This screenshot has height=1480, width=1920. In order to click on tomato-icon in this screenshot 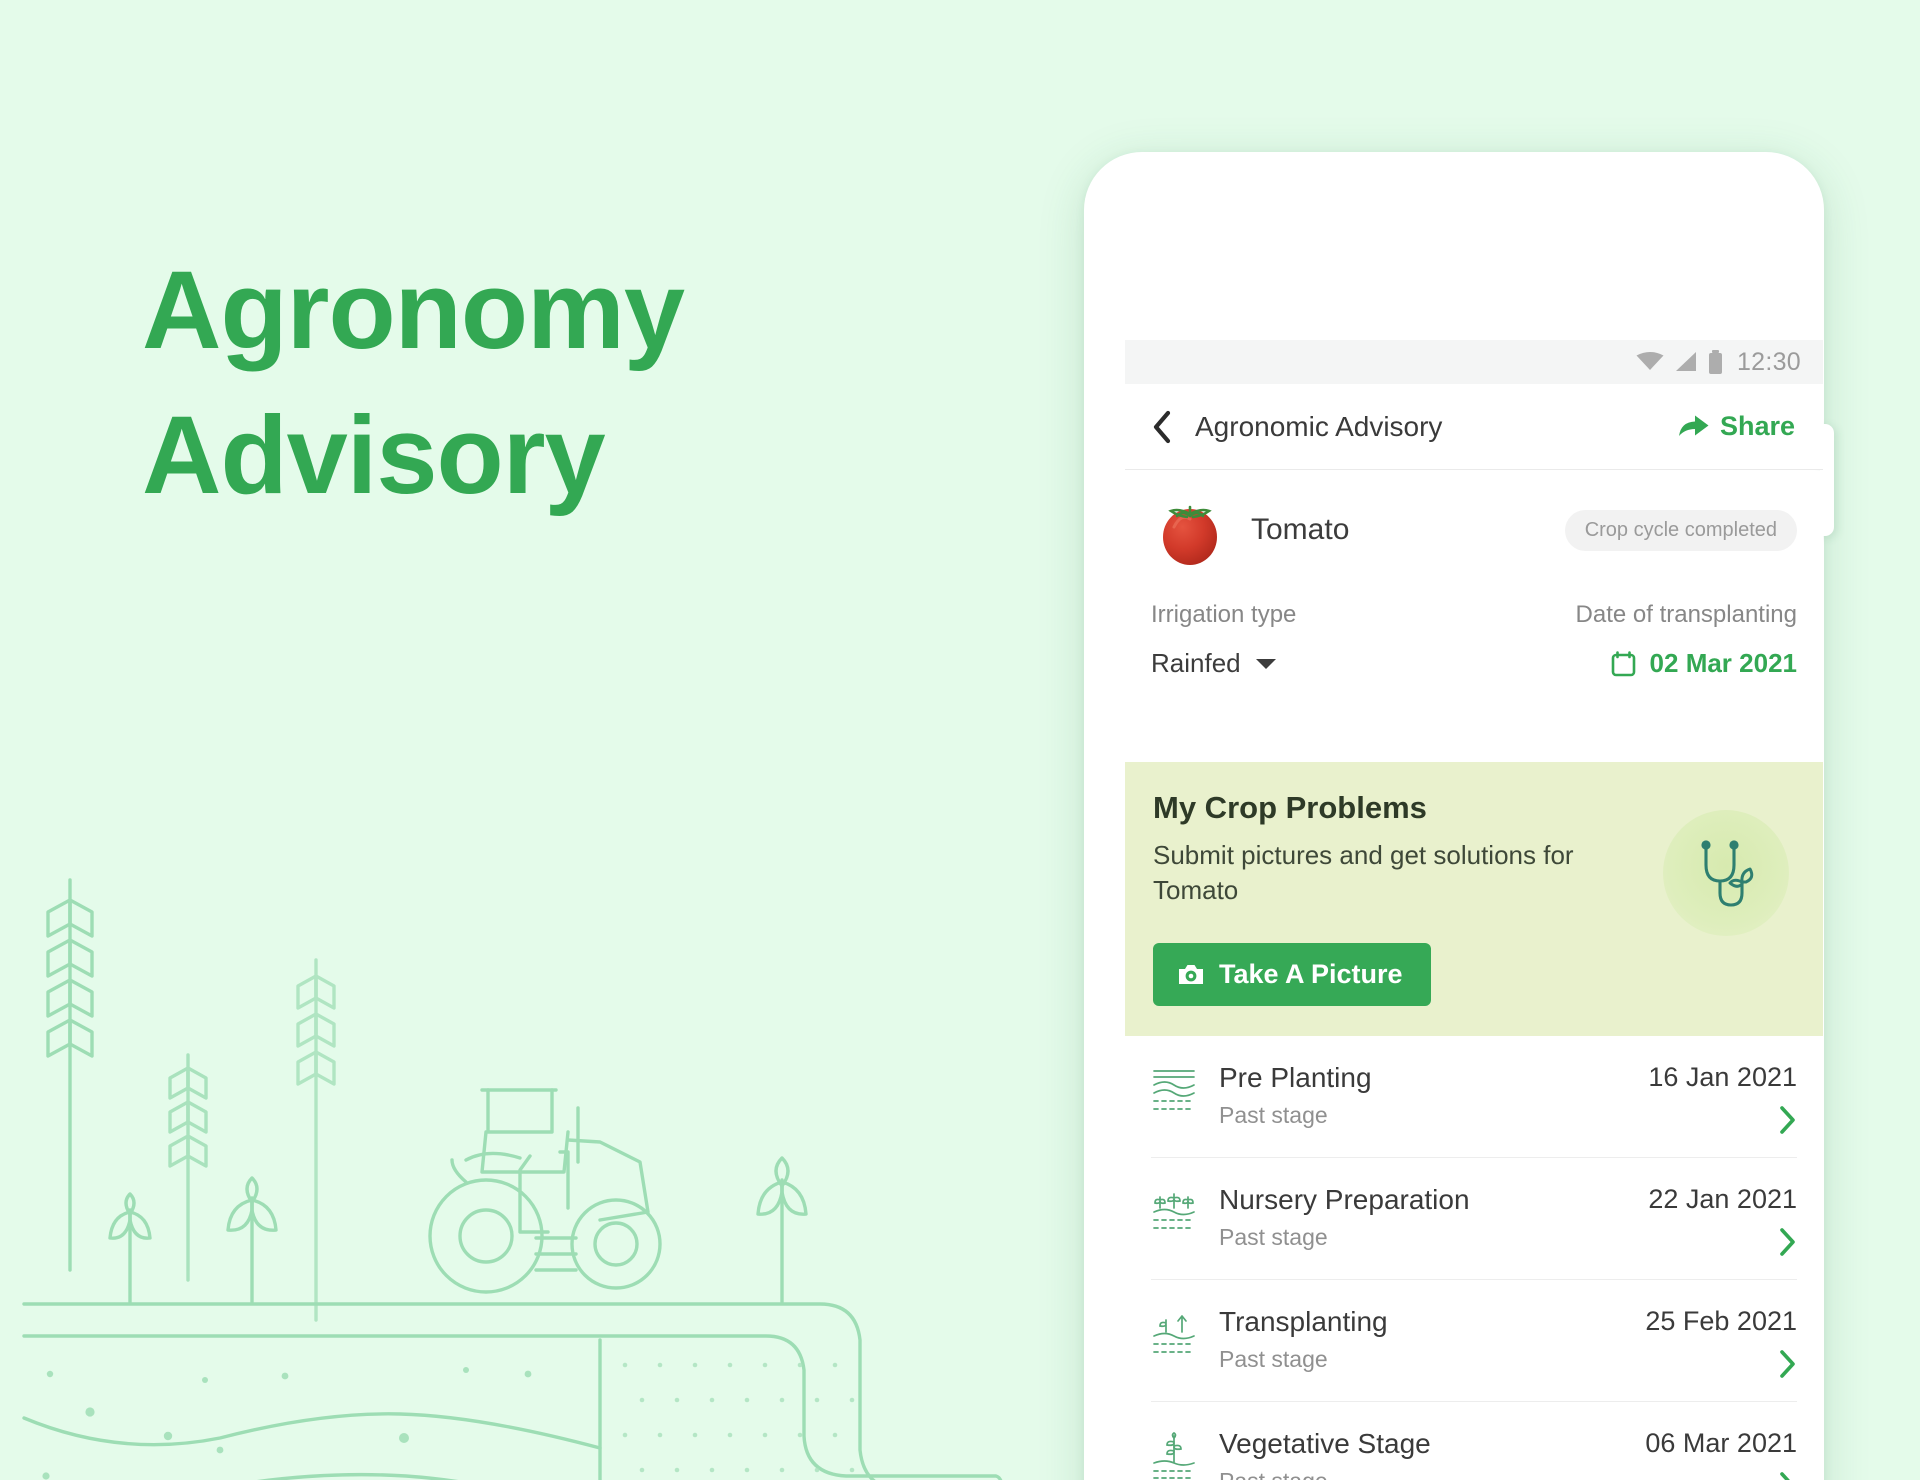, I will do `click(1190, 530)`.